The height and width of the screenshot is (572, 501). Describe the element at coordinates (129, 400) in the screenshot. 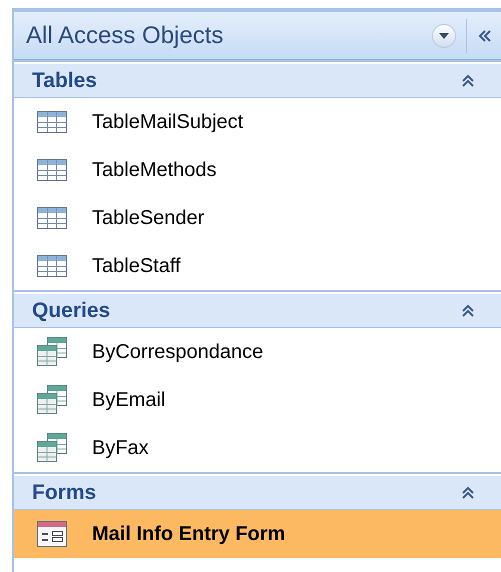

I see `object-label: ByEmail` at that location.